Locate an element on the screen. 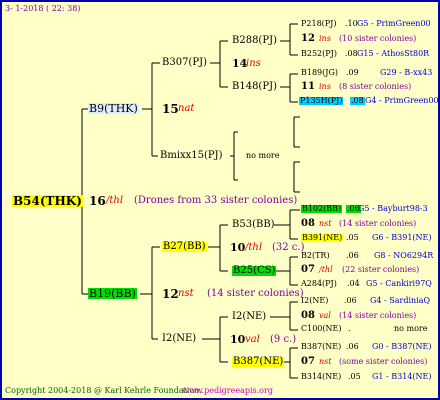 The width and height of the screenshot is (440, 400). g4-queen: B387(NE) is located at coordinates (321, 347).